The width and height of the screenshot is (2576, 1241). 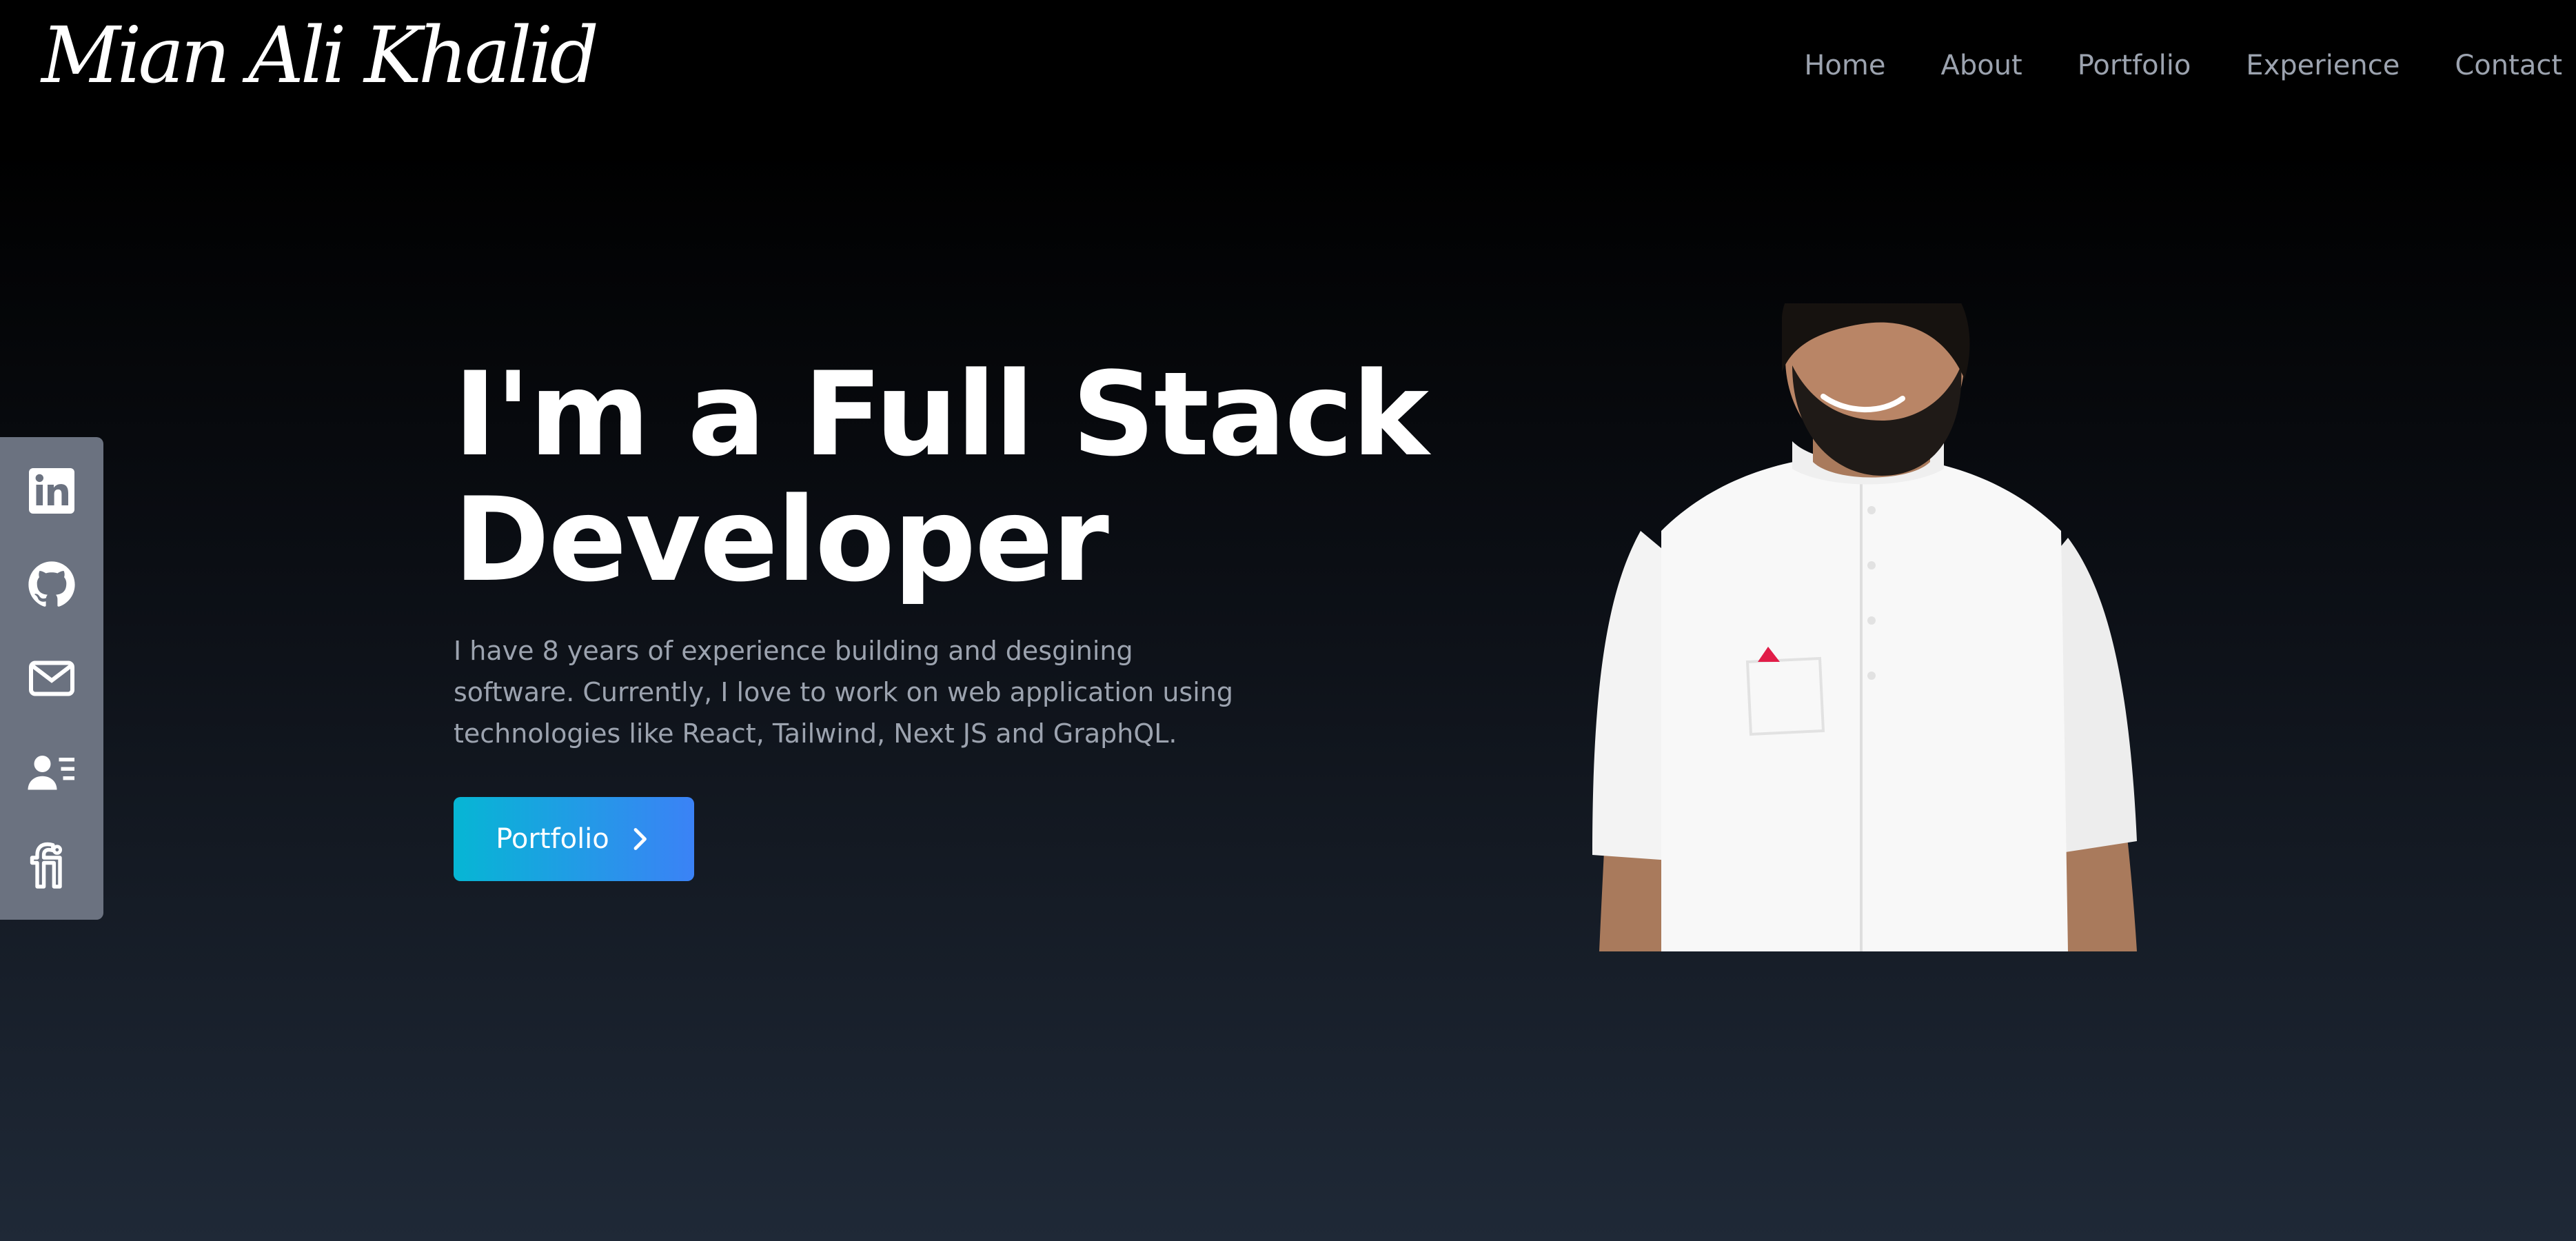 What do you see at coordinates (640, 839) in the screenshot?
I see `chevron-right-icon` at bounding box center [640, 839].